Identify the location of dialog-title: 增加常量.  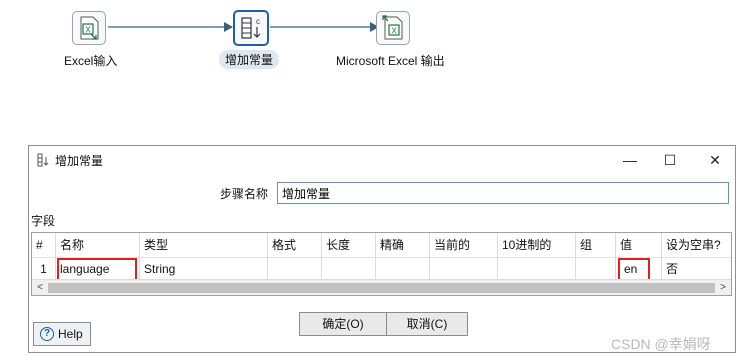
(79, 161).